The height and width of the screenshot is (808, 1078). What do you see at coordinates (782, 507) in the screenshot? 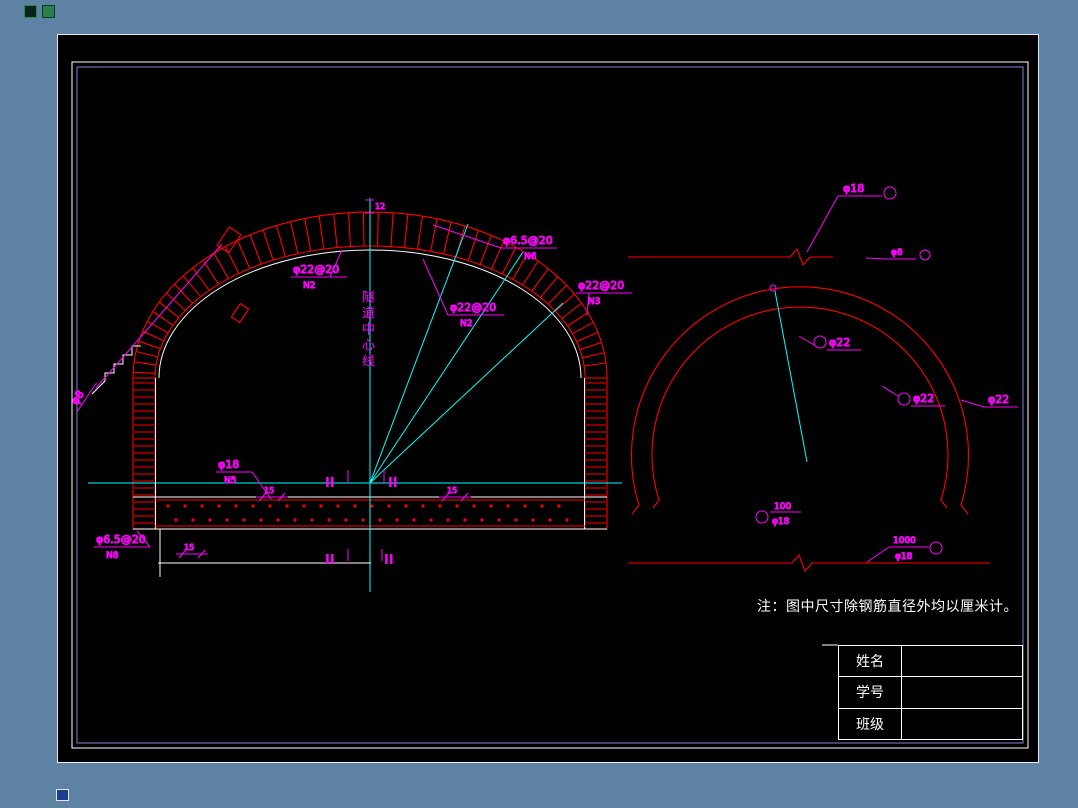
I see `dim-length: 100` at bounding box center [782, 507].